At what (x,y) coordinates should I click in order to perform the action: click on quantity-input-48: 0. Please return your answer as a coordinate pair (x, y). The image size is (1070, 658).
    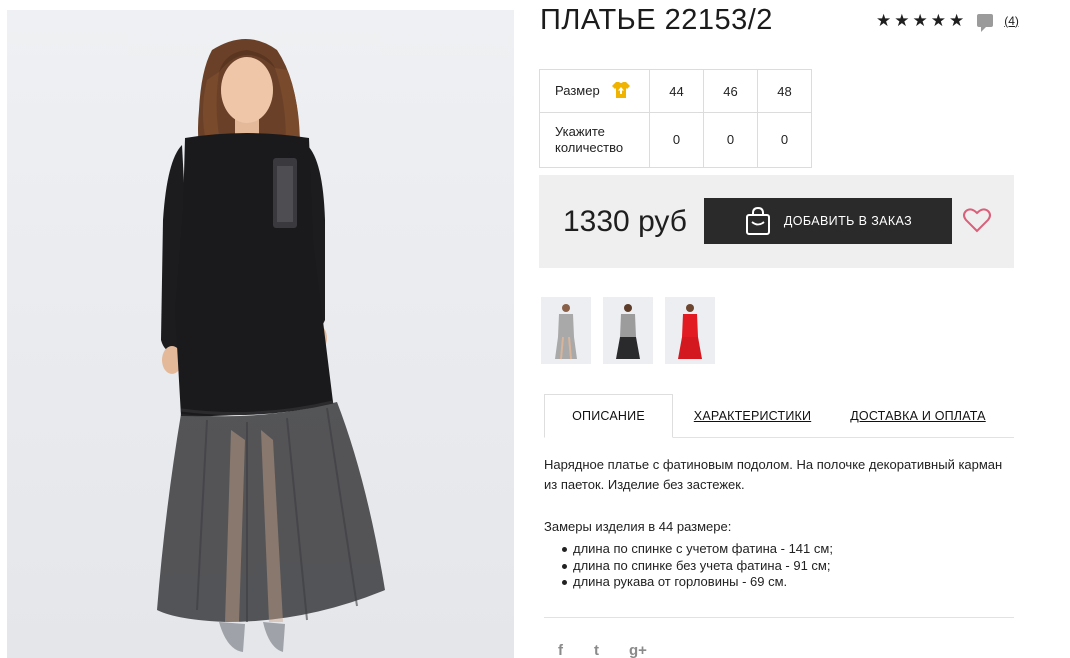
    Looking at the image, I should click on (784, 140).